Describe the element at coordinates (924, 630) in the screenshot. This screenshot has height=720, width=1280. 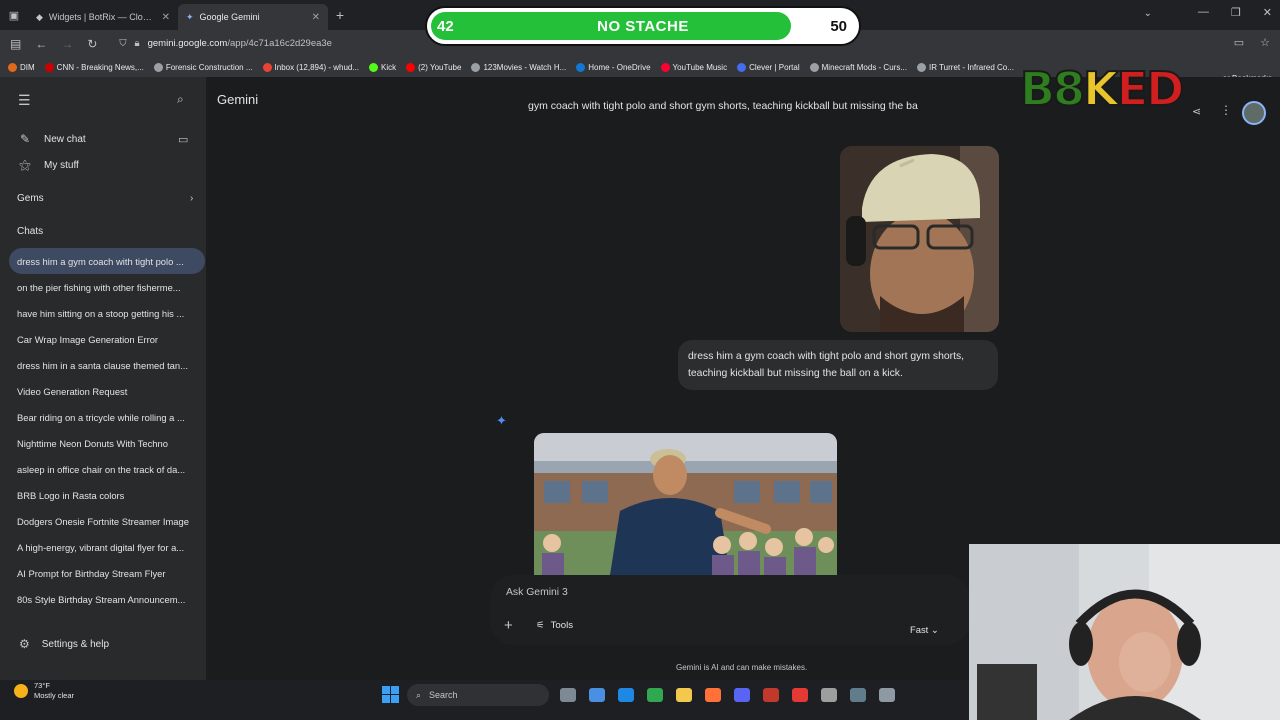
I see `mode-selector: Fast ⌄` at that location.